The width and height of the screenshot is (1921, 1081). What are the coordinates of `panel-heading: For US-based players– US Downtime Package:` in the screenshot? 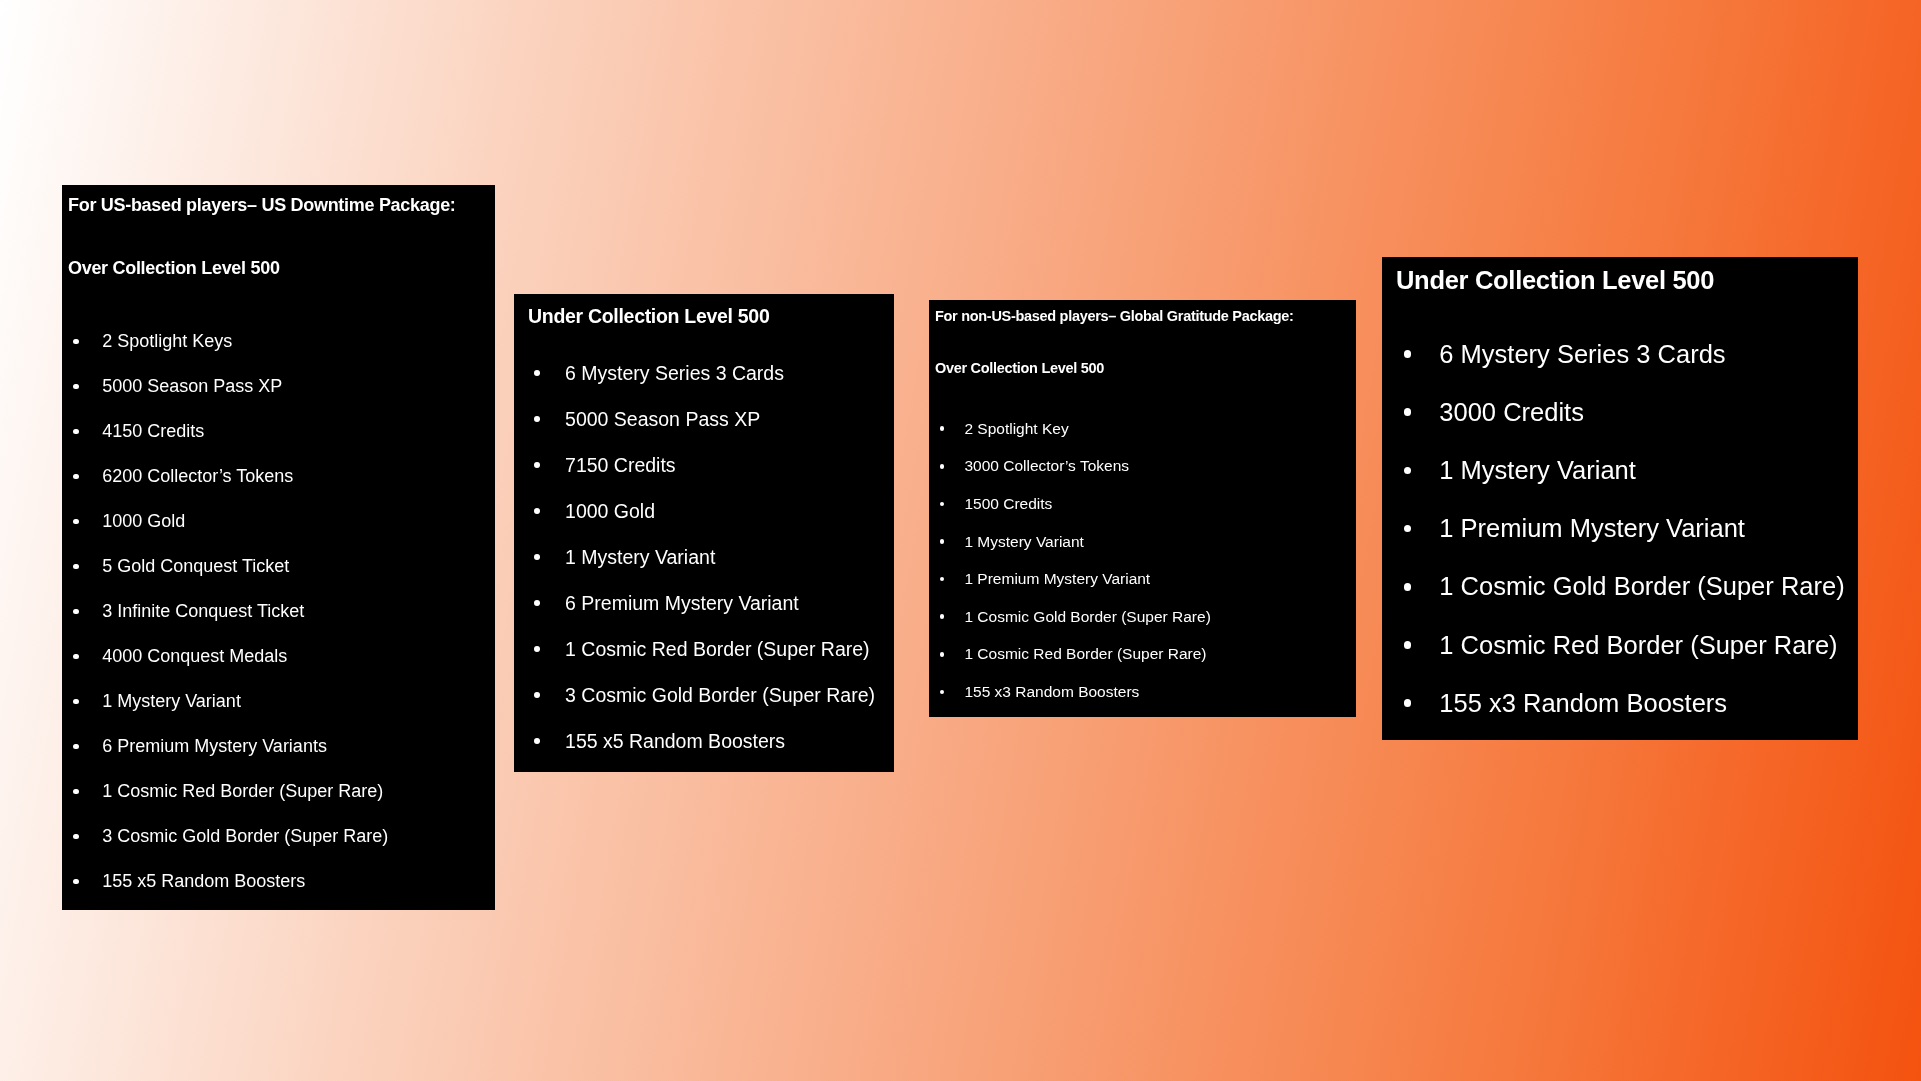 It's located at (262, 205).